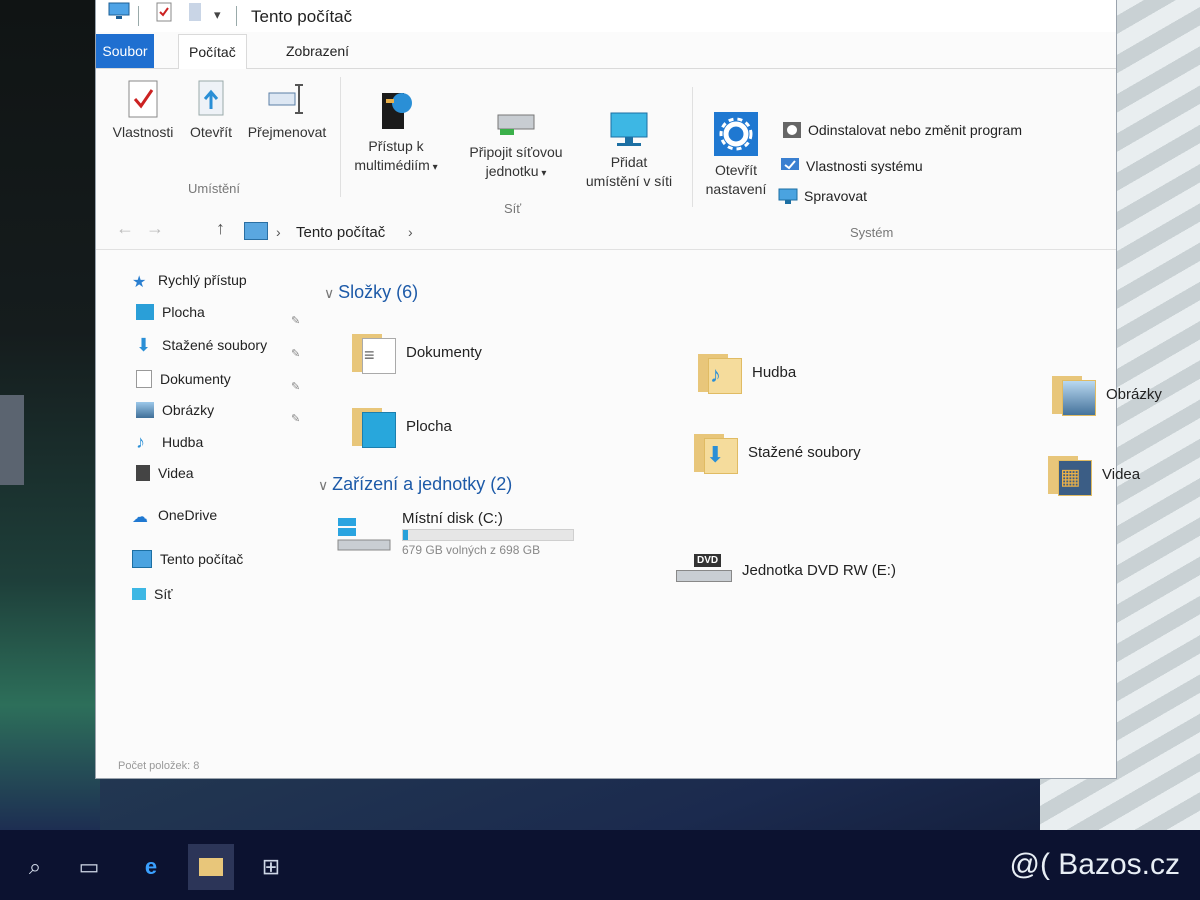 This screenshot has height=900, width=1200. Describe the element at coordinates (915, 130) in the screenshot. I see `uninstall-label: Odinstalovat nebo změnit program` at that location.